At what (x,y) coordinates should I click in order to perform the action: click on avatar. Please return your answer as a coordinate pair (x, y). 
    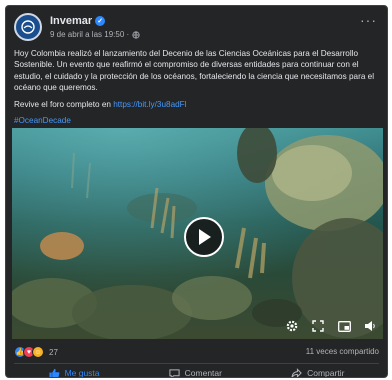
    Looking at the image, I should click on (28, 27).